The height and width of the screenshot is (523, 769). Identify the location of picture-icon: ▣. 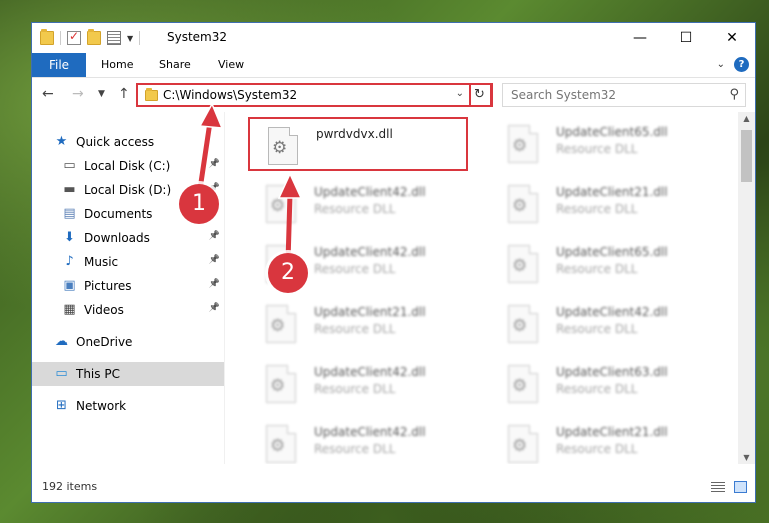
(69, 285).